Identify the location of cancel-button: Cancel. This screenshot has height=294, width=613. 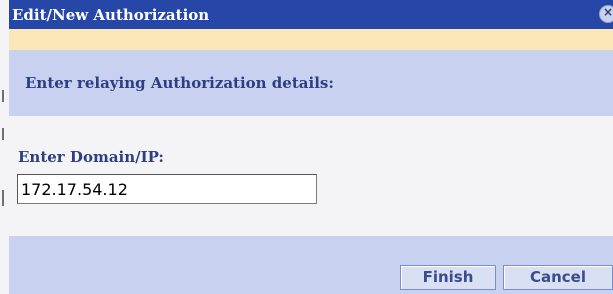
(558, 277).